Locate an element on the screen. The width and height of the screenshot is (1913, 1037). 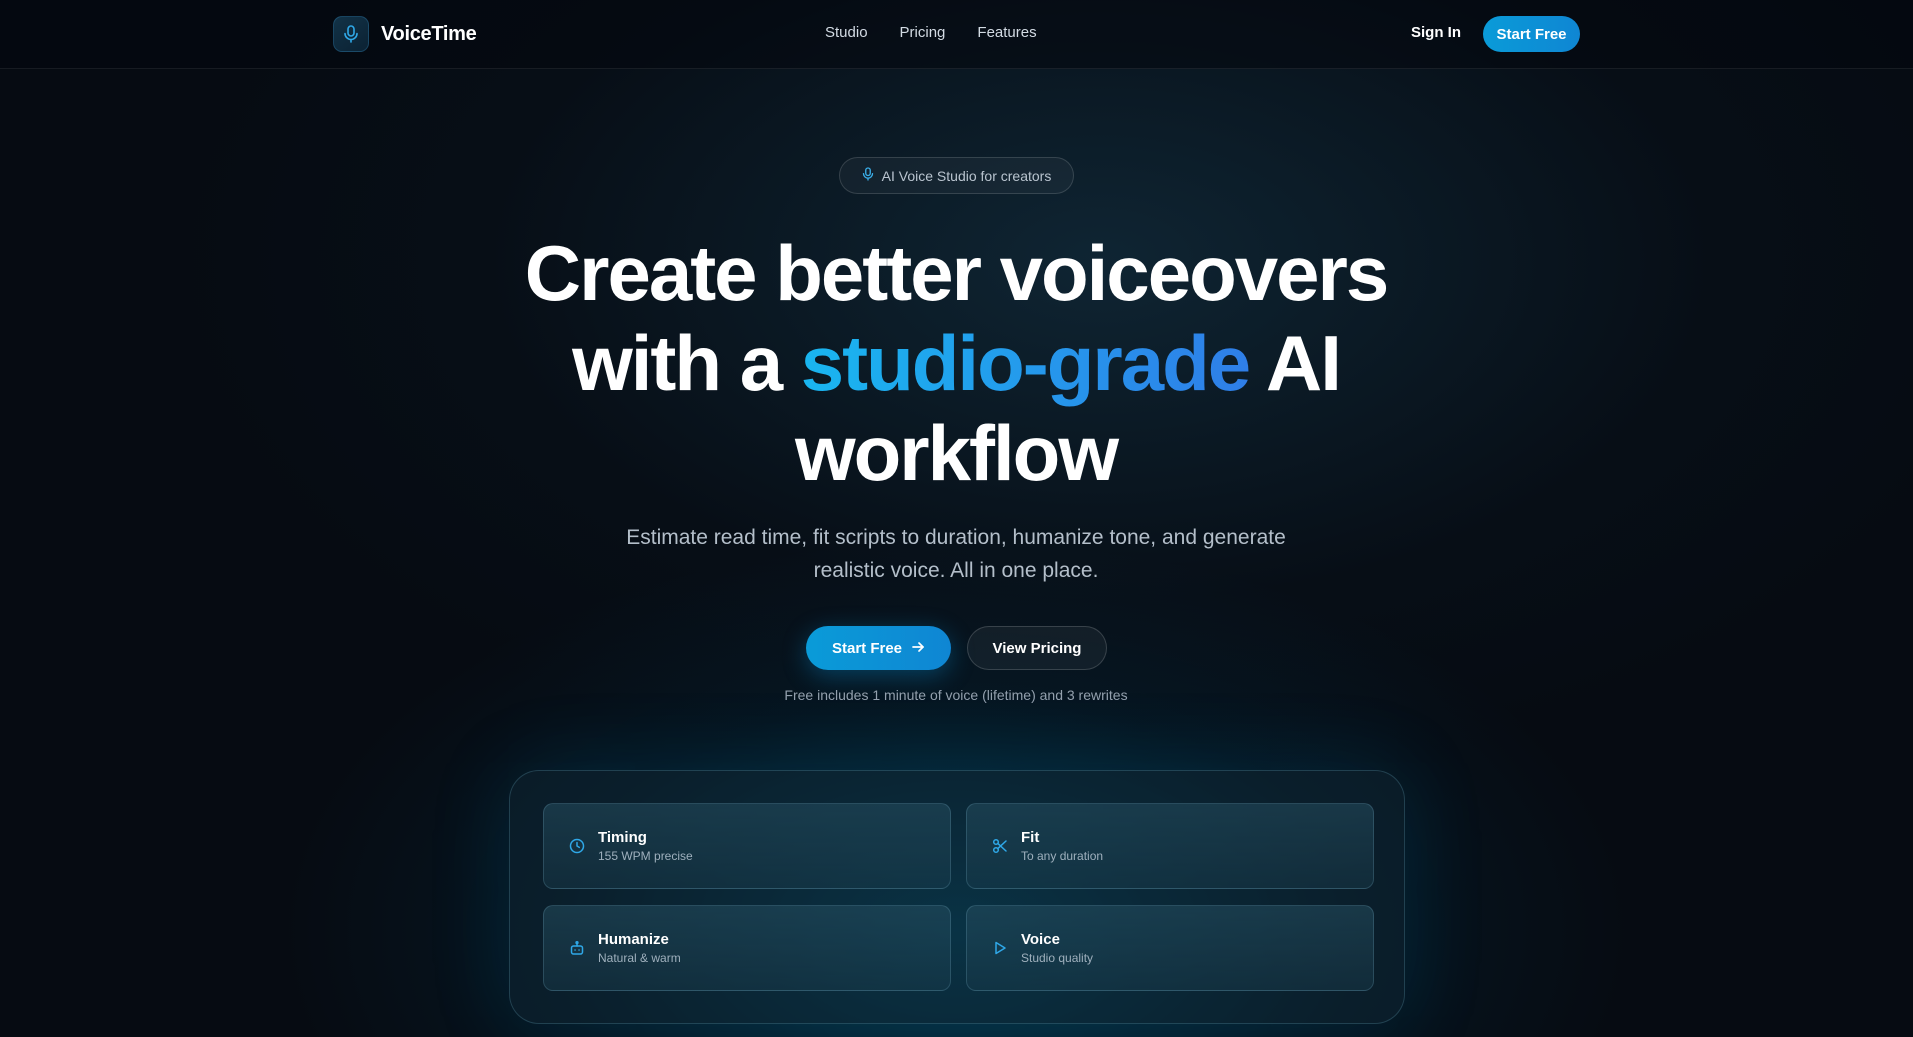
feature-title: Timing is located at coordinates (622, 837).